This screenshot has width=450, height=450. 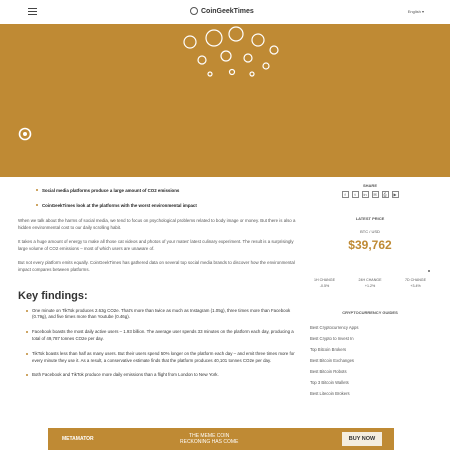 I want to click on crypto-guides-heading: CRYPTOCURRENCY GUIDES, so click(x=370, y=312).